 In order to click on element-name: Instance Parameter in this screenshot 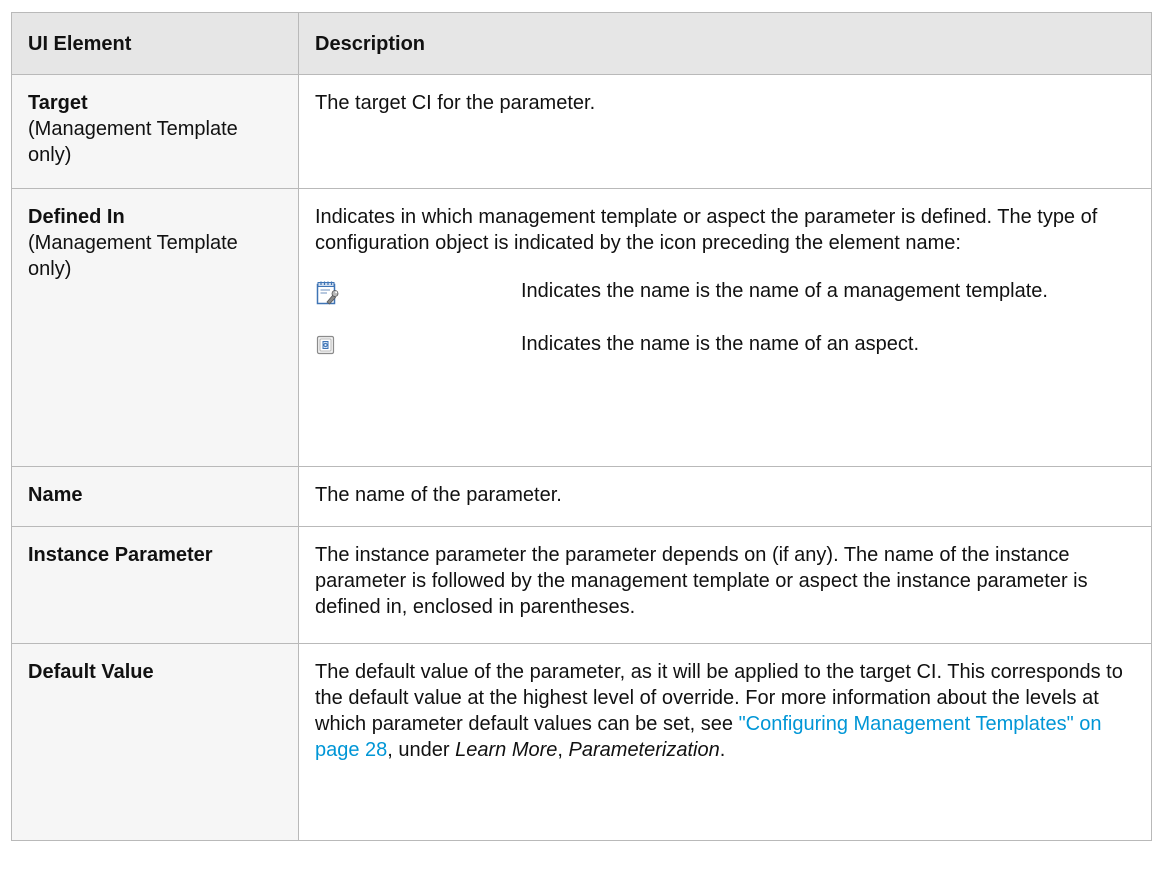, I will do `click(120, 555)`.